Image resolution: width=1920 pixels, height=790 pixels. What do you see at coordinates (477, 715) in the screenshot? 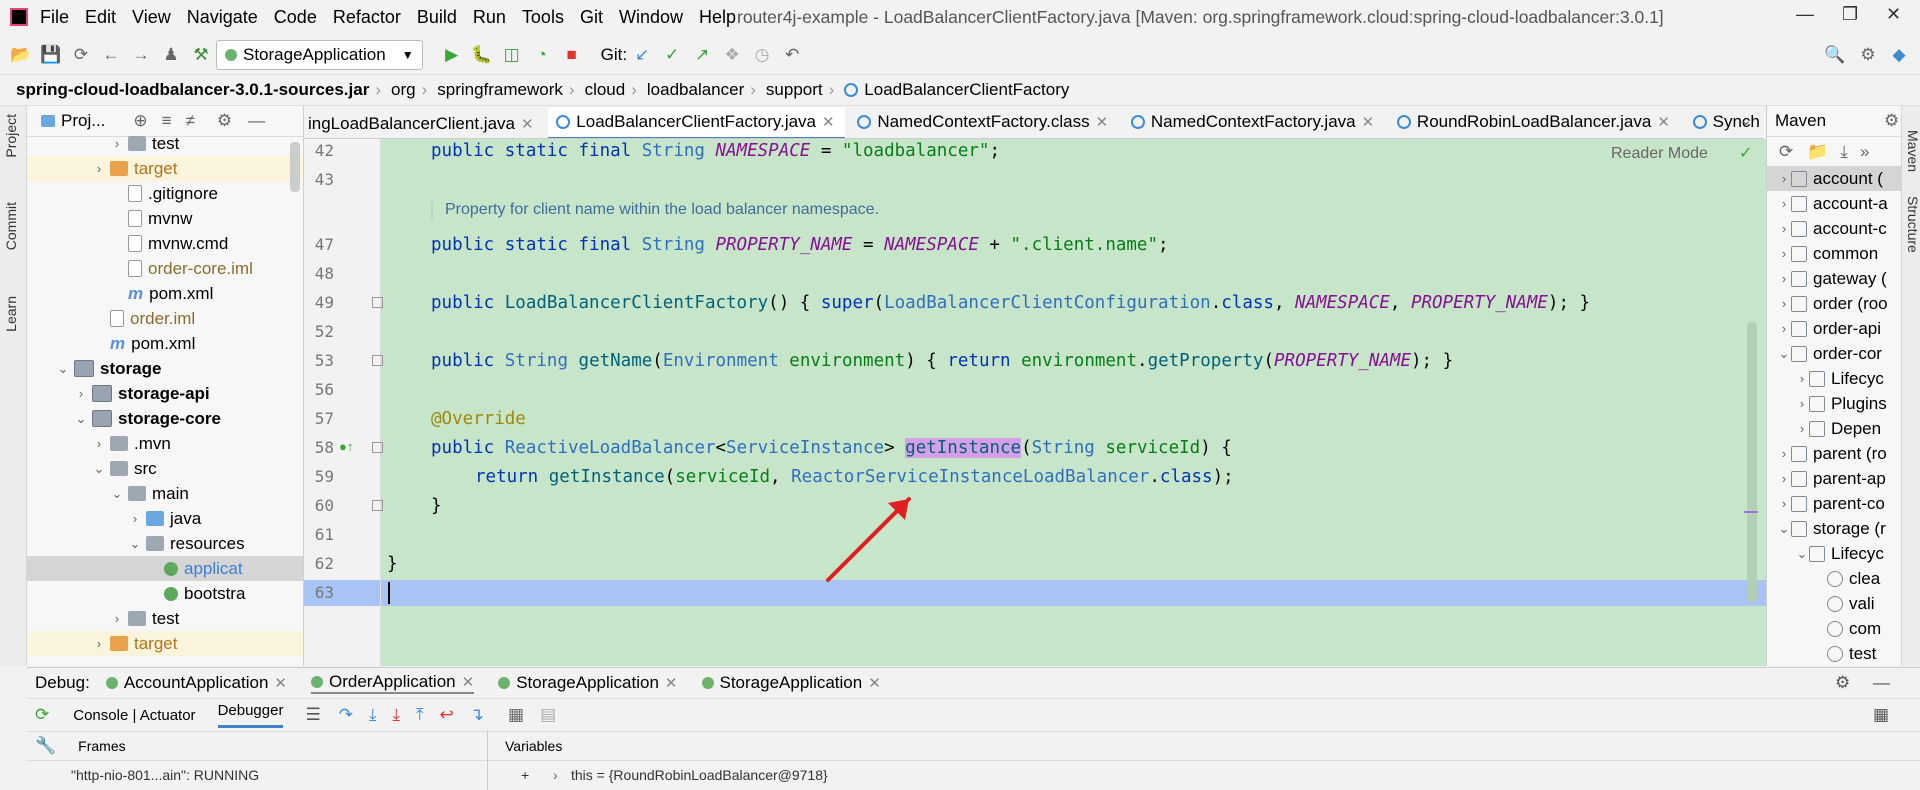
I see `run-to-cursor-icon: ↴` at bounding box center [477, 715].